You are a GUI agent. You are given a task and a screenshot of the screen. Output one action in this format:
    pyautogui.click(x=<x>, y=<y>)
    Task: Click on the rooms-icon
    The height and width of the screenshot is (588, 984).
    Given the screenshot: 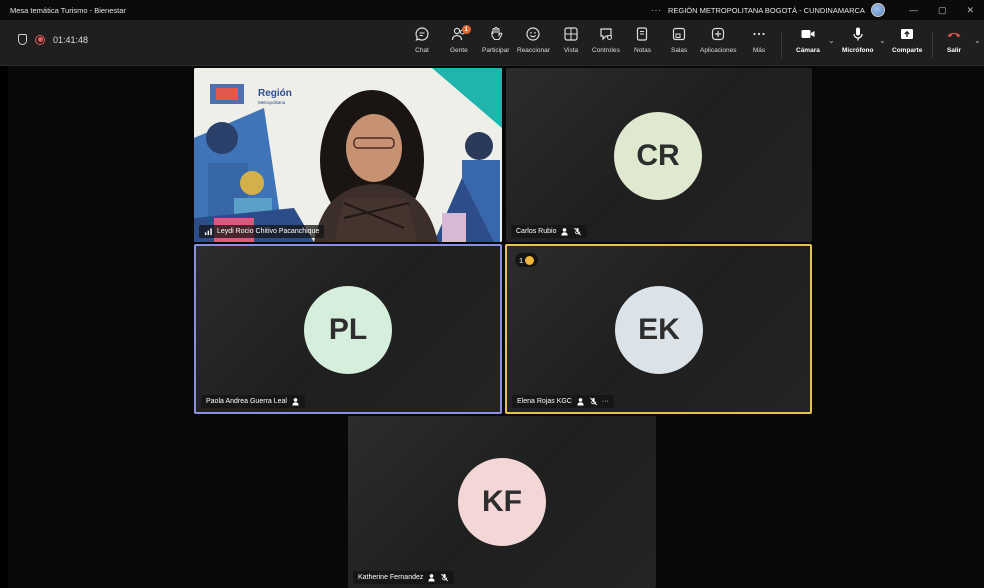 What is the action you would take?
    pyautogui.click(x=679, y=34)
    